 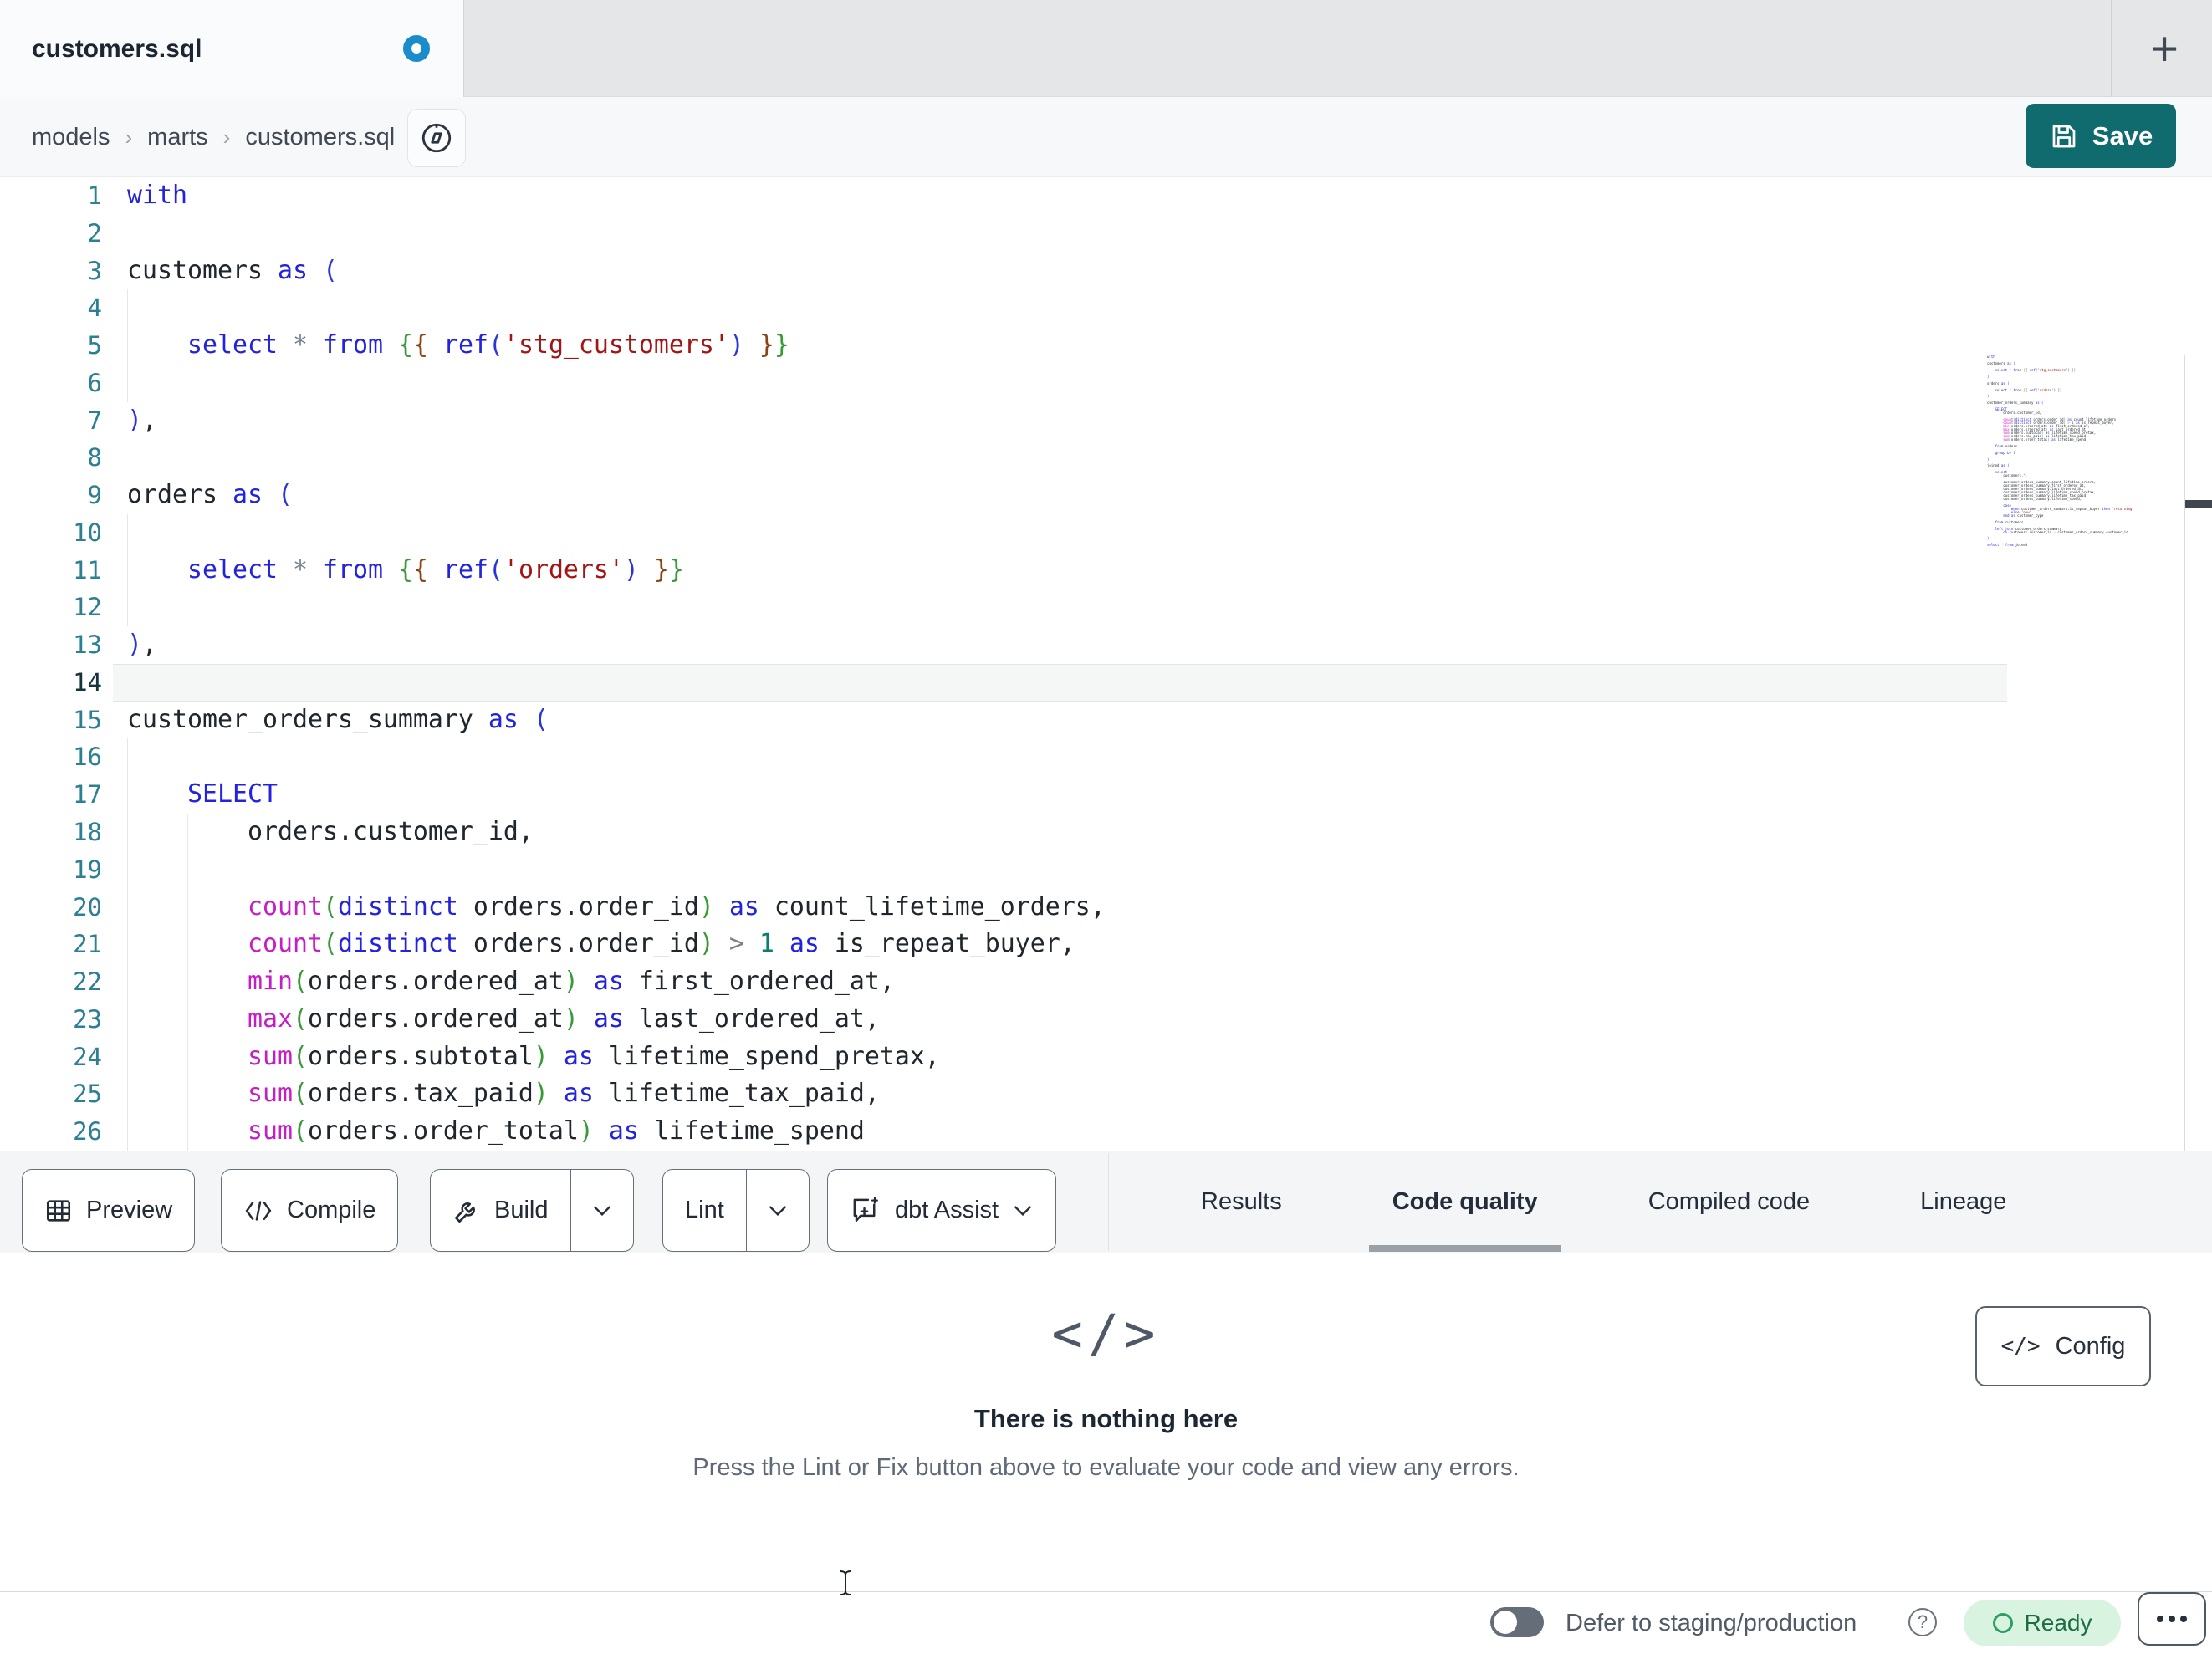 What do you see at coordinates (1106, 458) in the screenshot?
I see `code-line: 8` at bounding box center [1106, 458].